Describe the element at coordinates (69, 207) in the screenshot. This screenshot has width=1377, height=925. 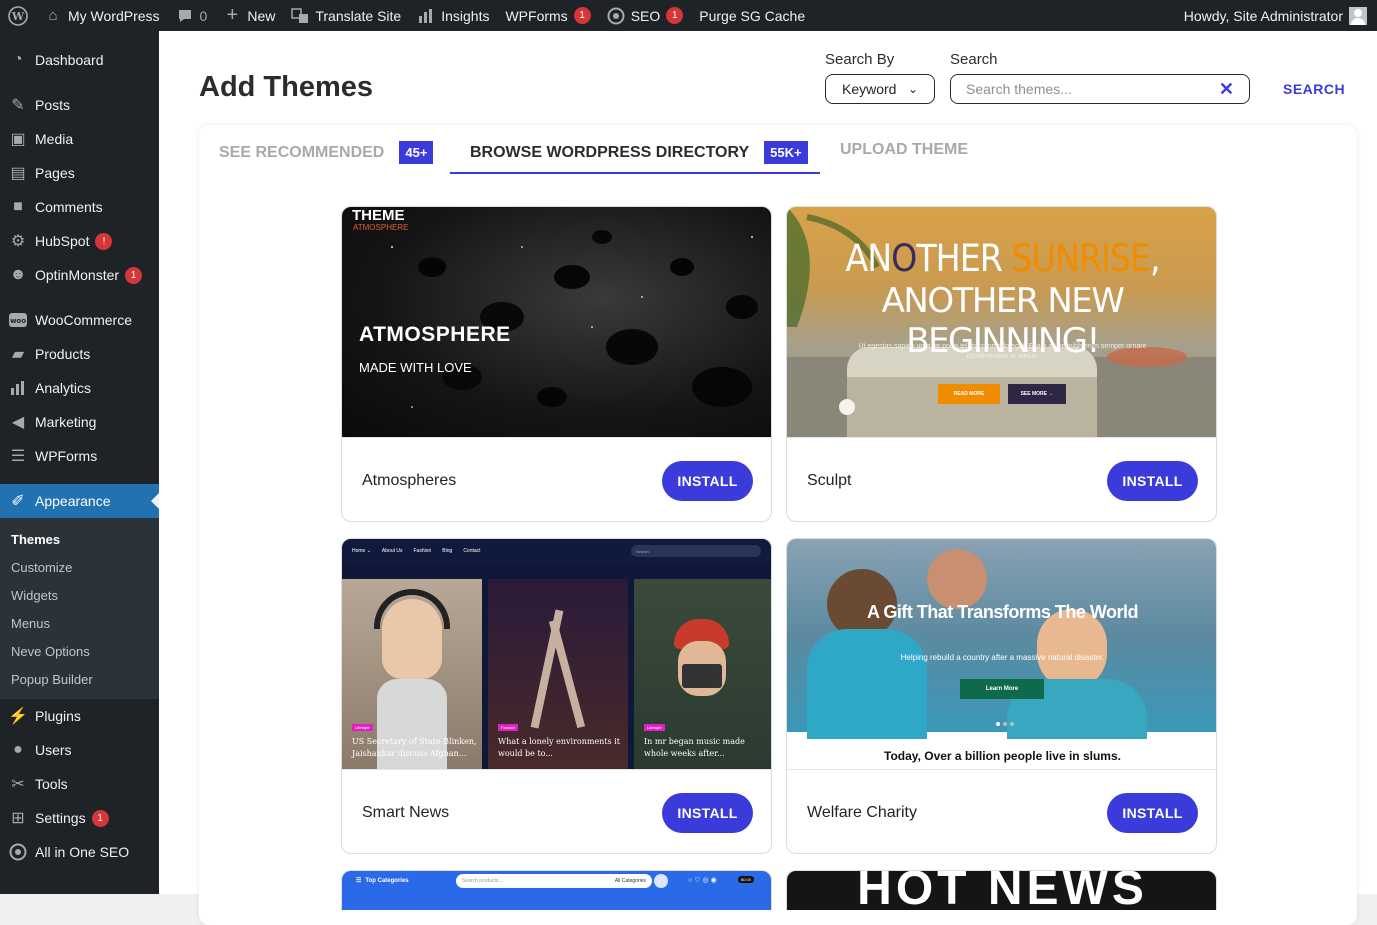
I see `sidebar-item-label: Comments` at that location.